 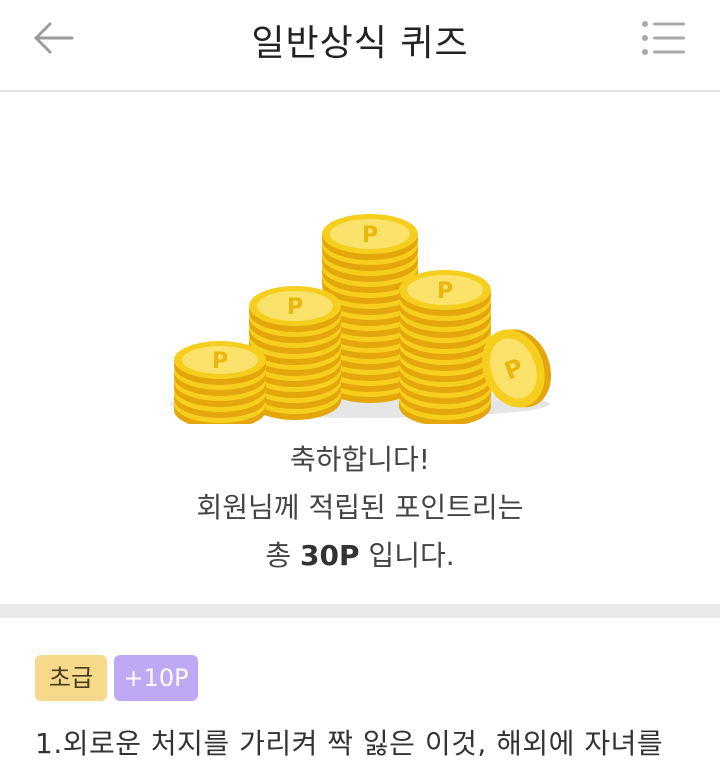 I want to click on app-header: 일반상식 퀴즈, so click(x=360, y=46).